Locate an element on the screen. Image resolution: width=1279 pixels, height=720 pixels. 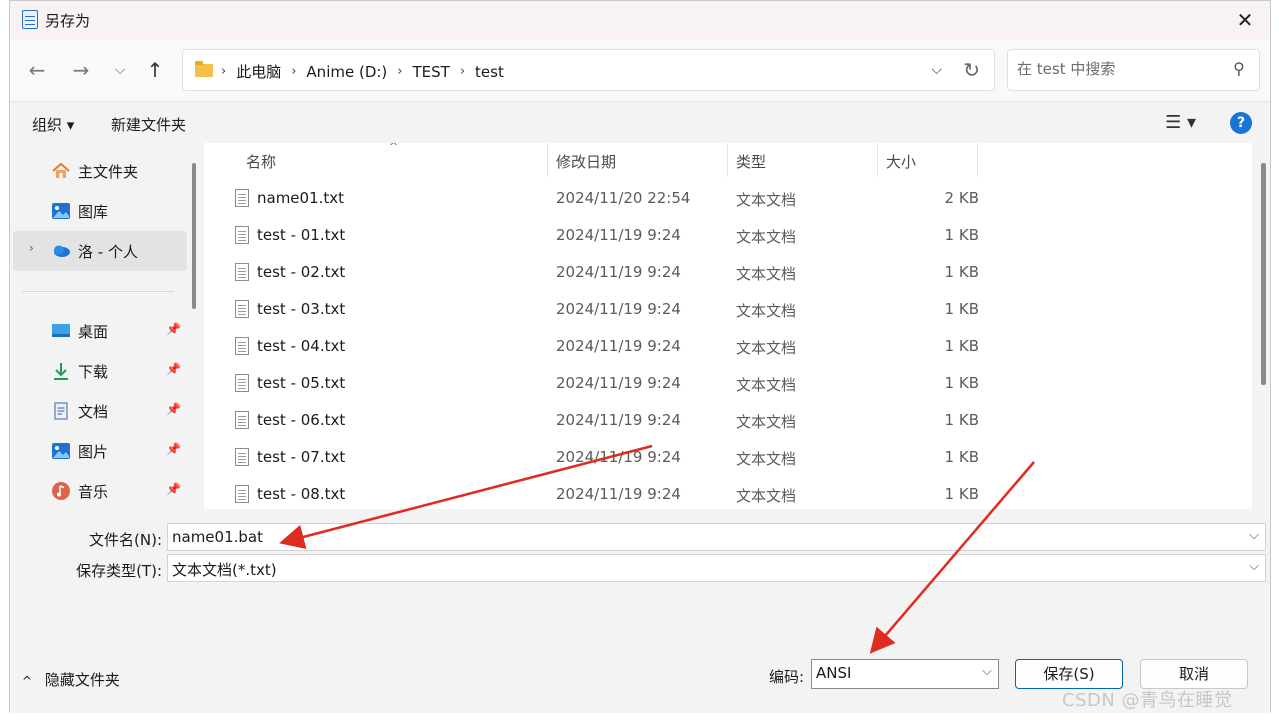
sidebar-item-downloads: 下载 📌 is located at coordinates (97, 371).